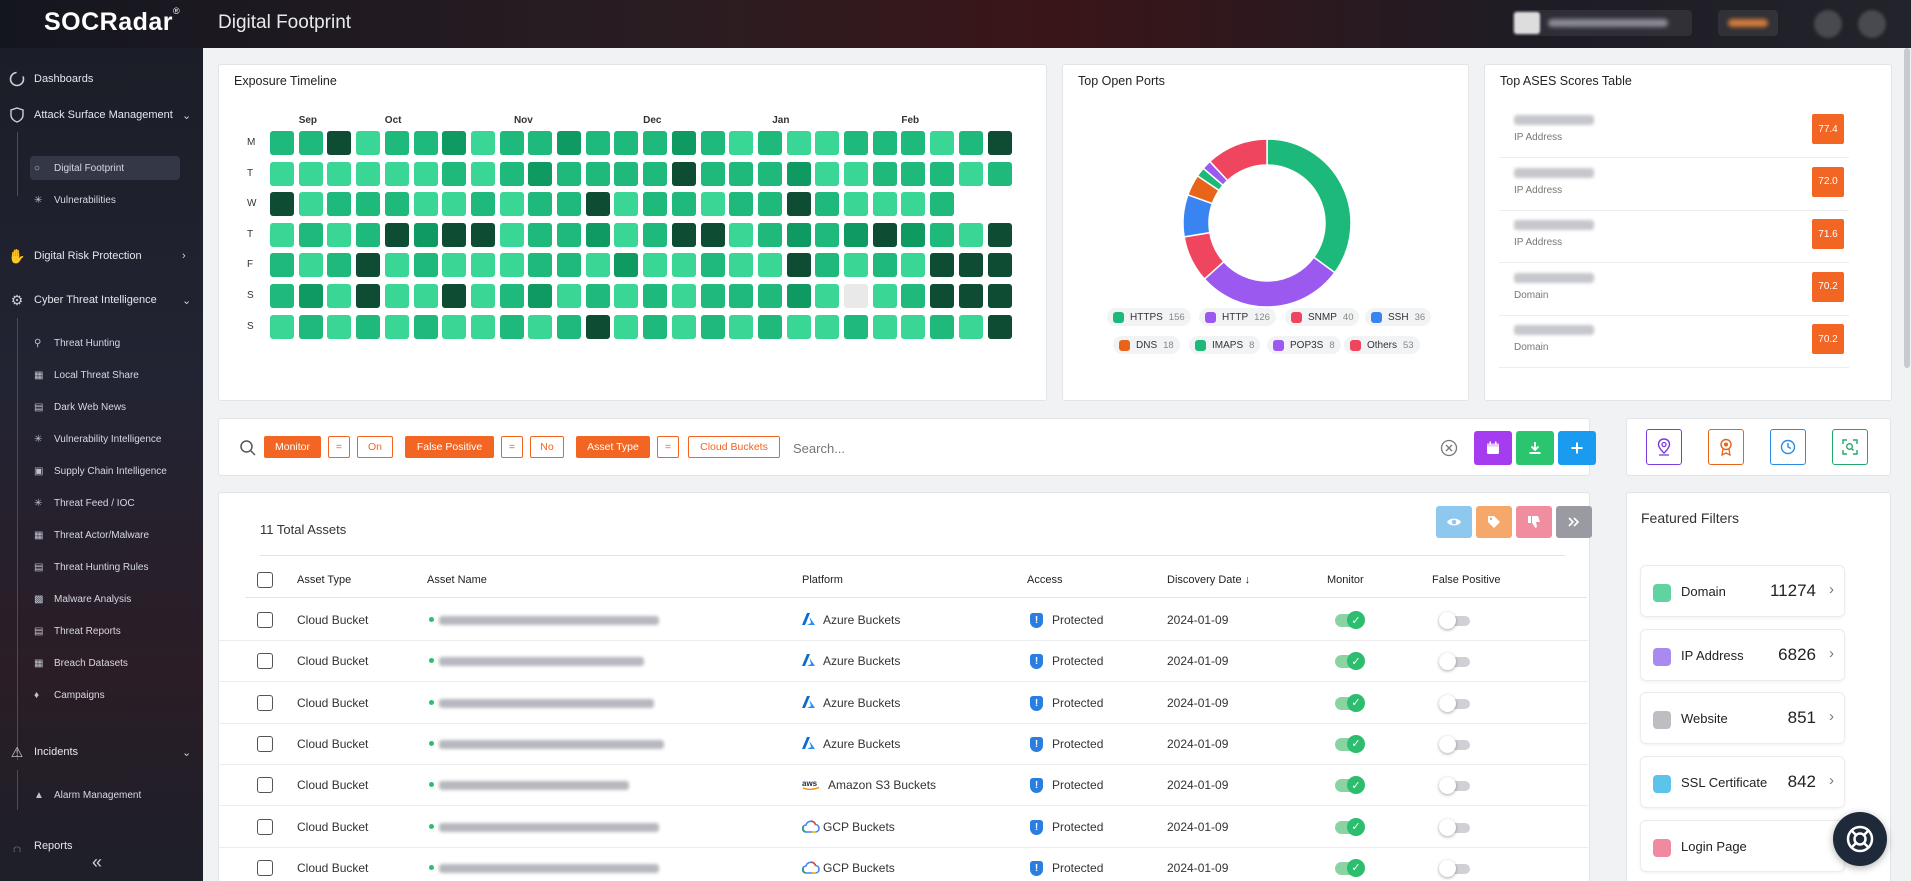 This screenshot has height=881, width=1911. I want to click on column-header-false-positive: False Positive, so click(1466, 580).